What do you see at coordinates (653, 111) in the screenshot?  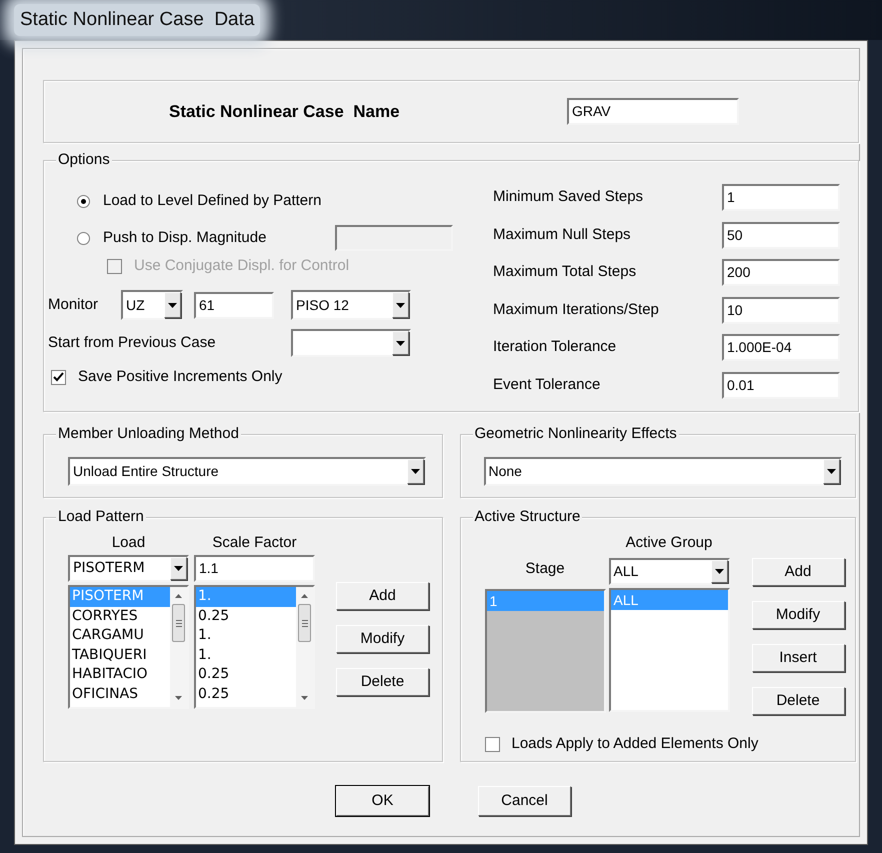 I see `case-name-field: GRAV` at bounding box center [653, 111].